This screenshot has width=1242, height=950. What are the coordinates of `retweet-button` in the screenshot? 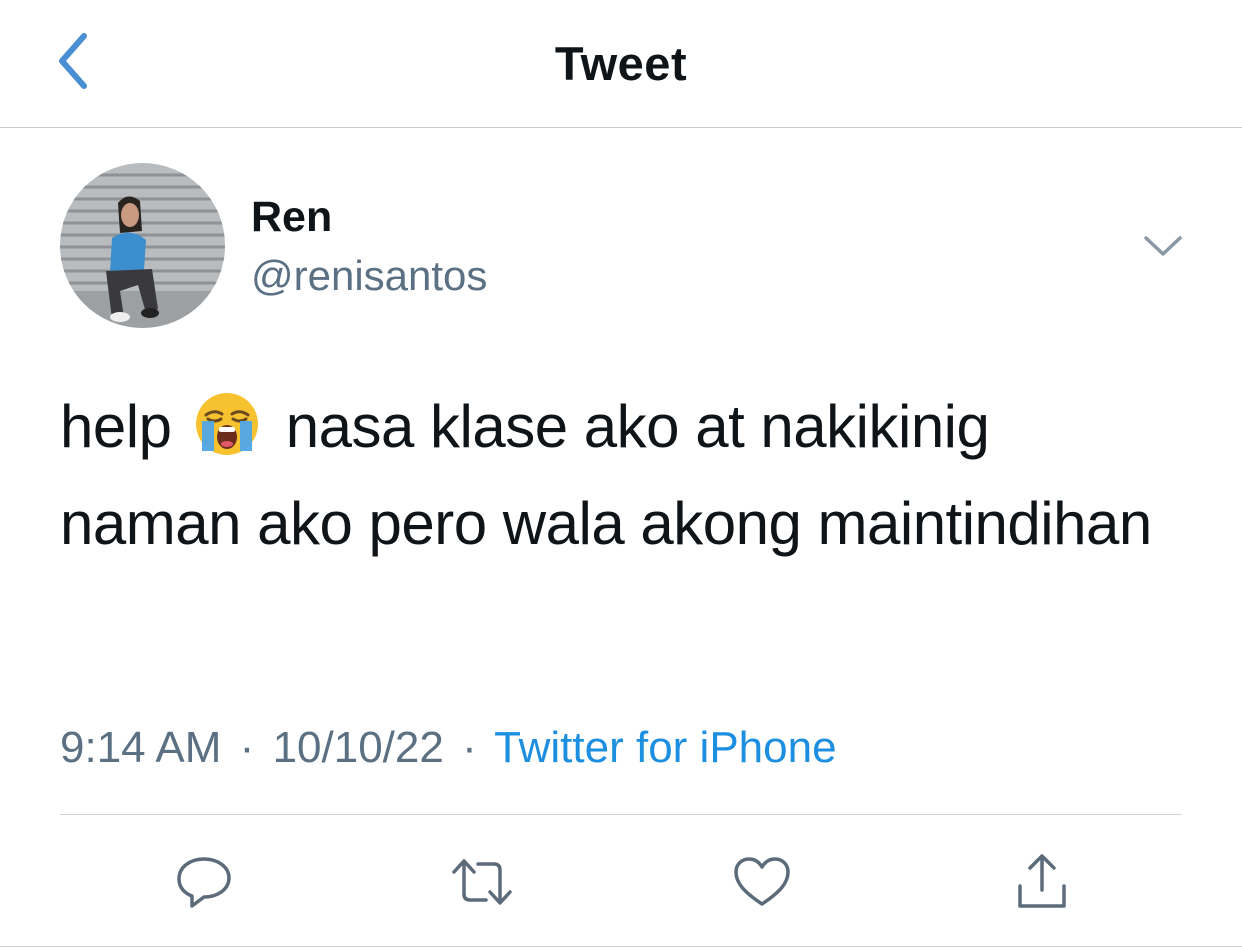 It's located at (482, 882).